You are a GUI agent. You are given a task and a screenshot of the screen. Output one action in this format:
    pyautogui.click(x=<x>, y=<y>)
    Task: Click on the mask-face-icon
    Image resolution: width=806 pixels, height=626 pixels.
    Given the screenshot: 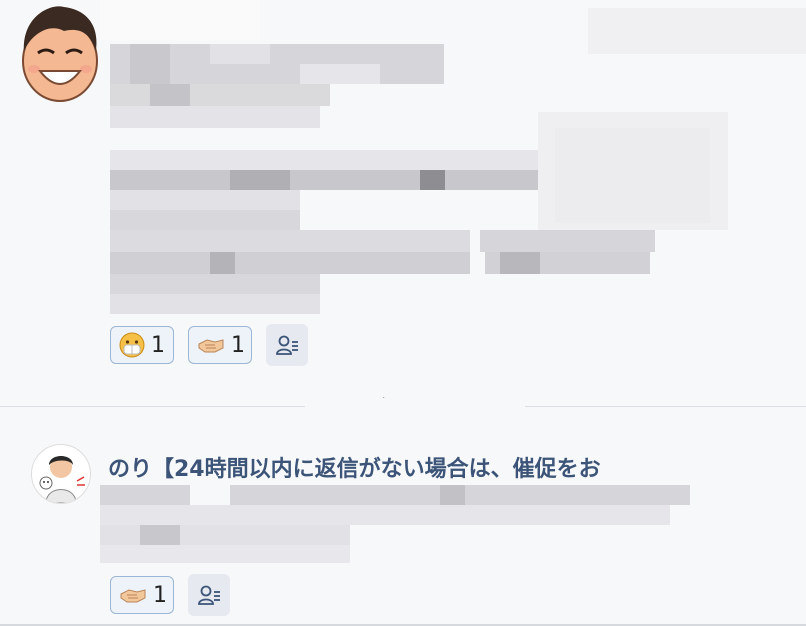 What is the action you would take?
    pyautogui.click(x=132, y=345)
    